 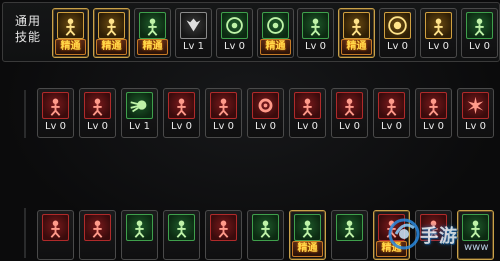 I want to click on charge-icon, so click(x=356, y=25).